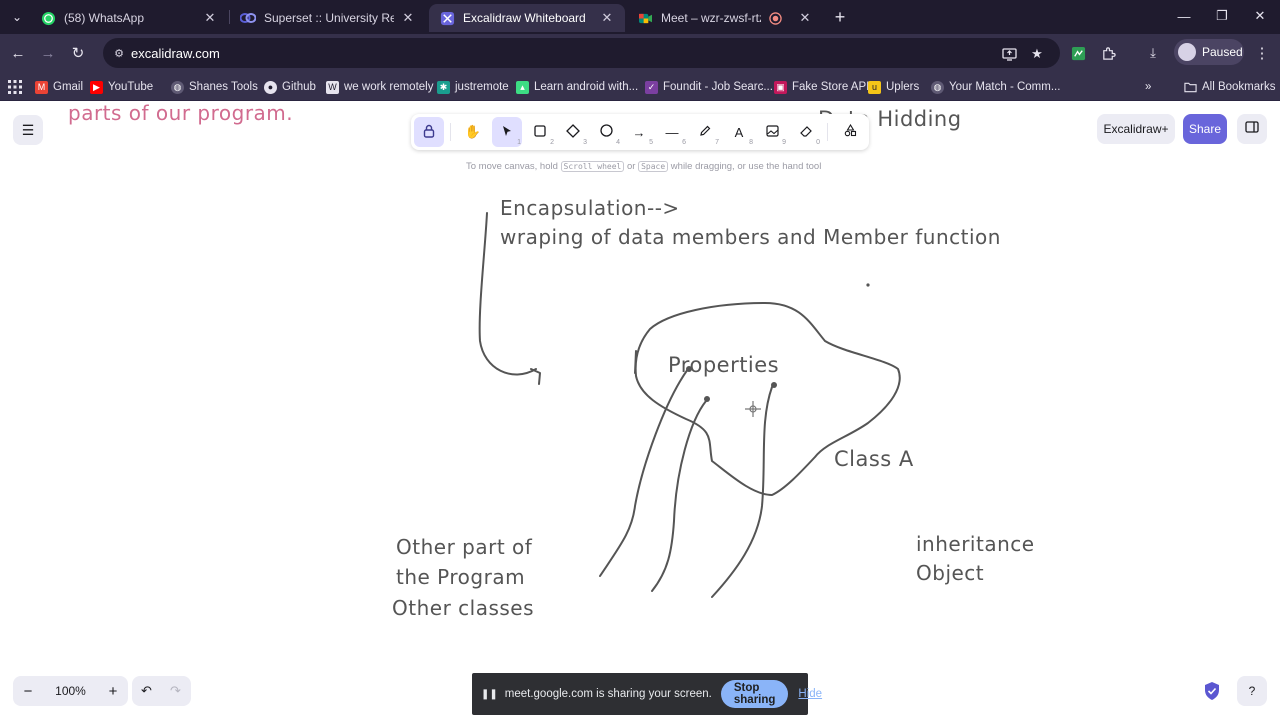 The width and height of the screenshot is (1280, 720). I want to click on draw-tool-button: 7, so click(705, 132).